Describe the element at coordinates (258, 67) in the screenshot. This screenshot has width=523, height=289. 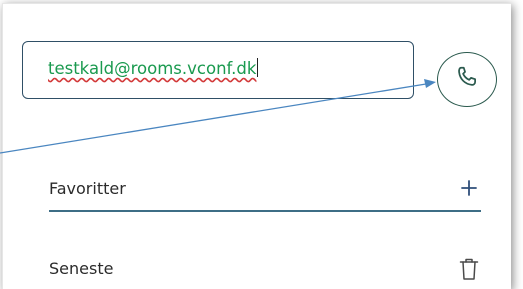
I see `text-caret` at that location.